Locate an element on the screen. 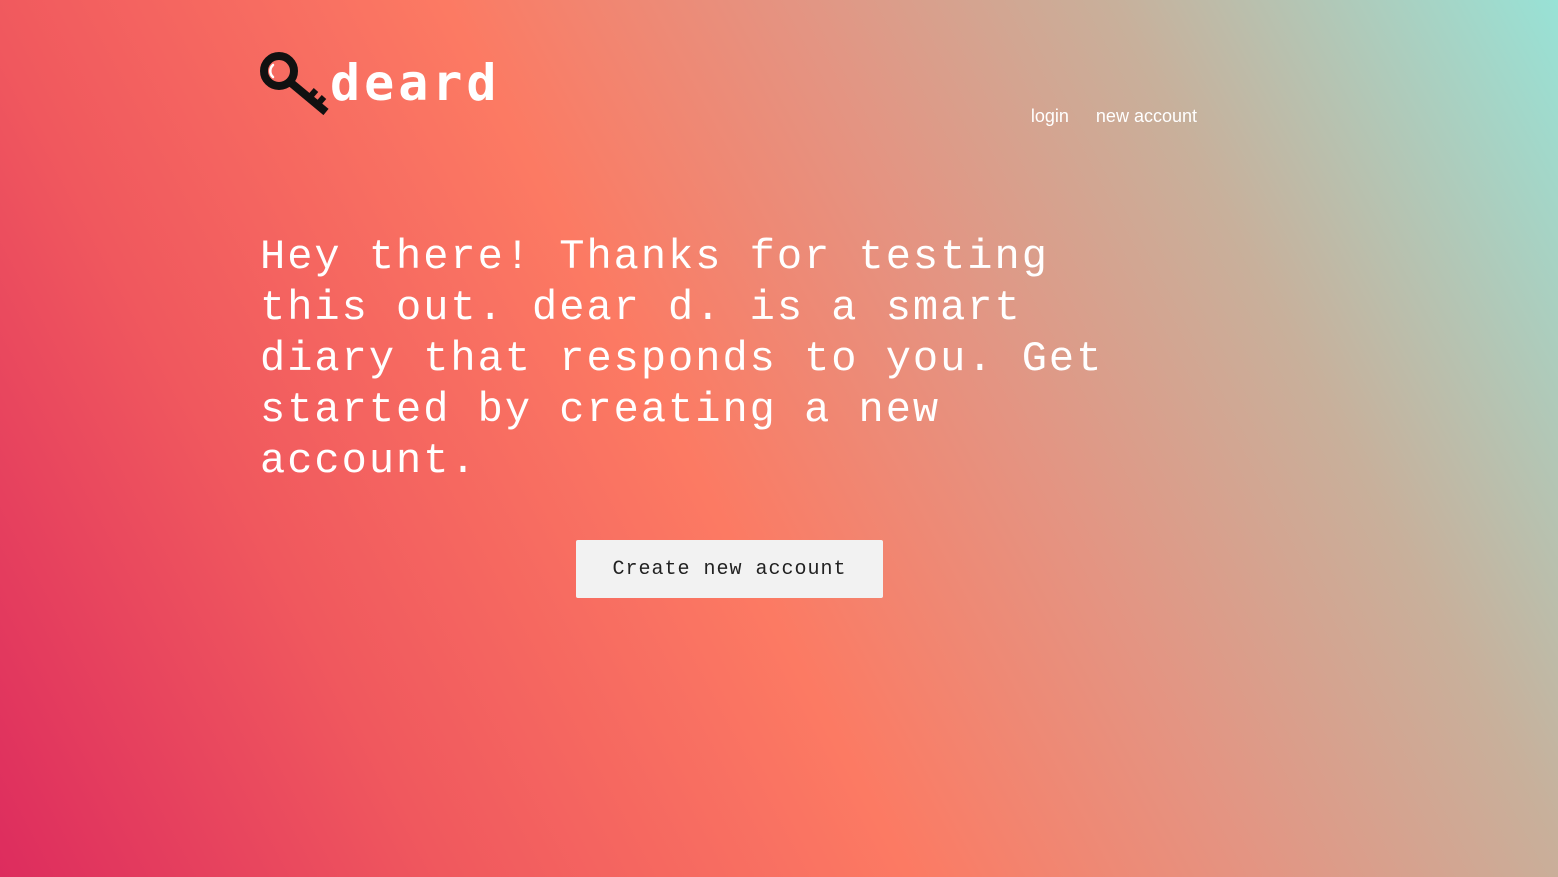 The image size is (1558, 877). brand-name: deard is located at coordinates (415, 83).